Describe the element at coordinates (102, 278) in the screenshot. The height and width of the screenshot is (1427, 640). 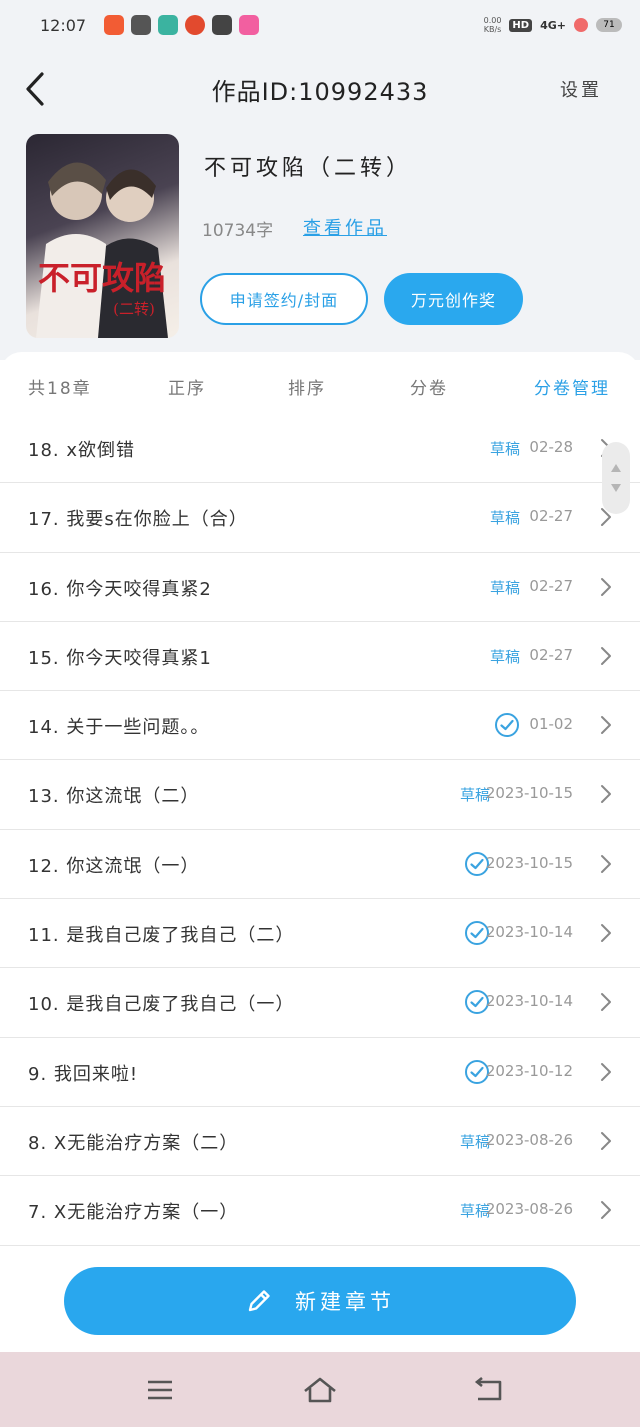
I see `cover-title-text: 不可攻陷` at that location.